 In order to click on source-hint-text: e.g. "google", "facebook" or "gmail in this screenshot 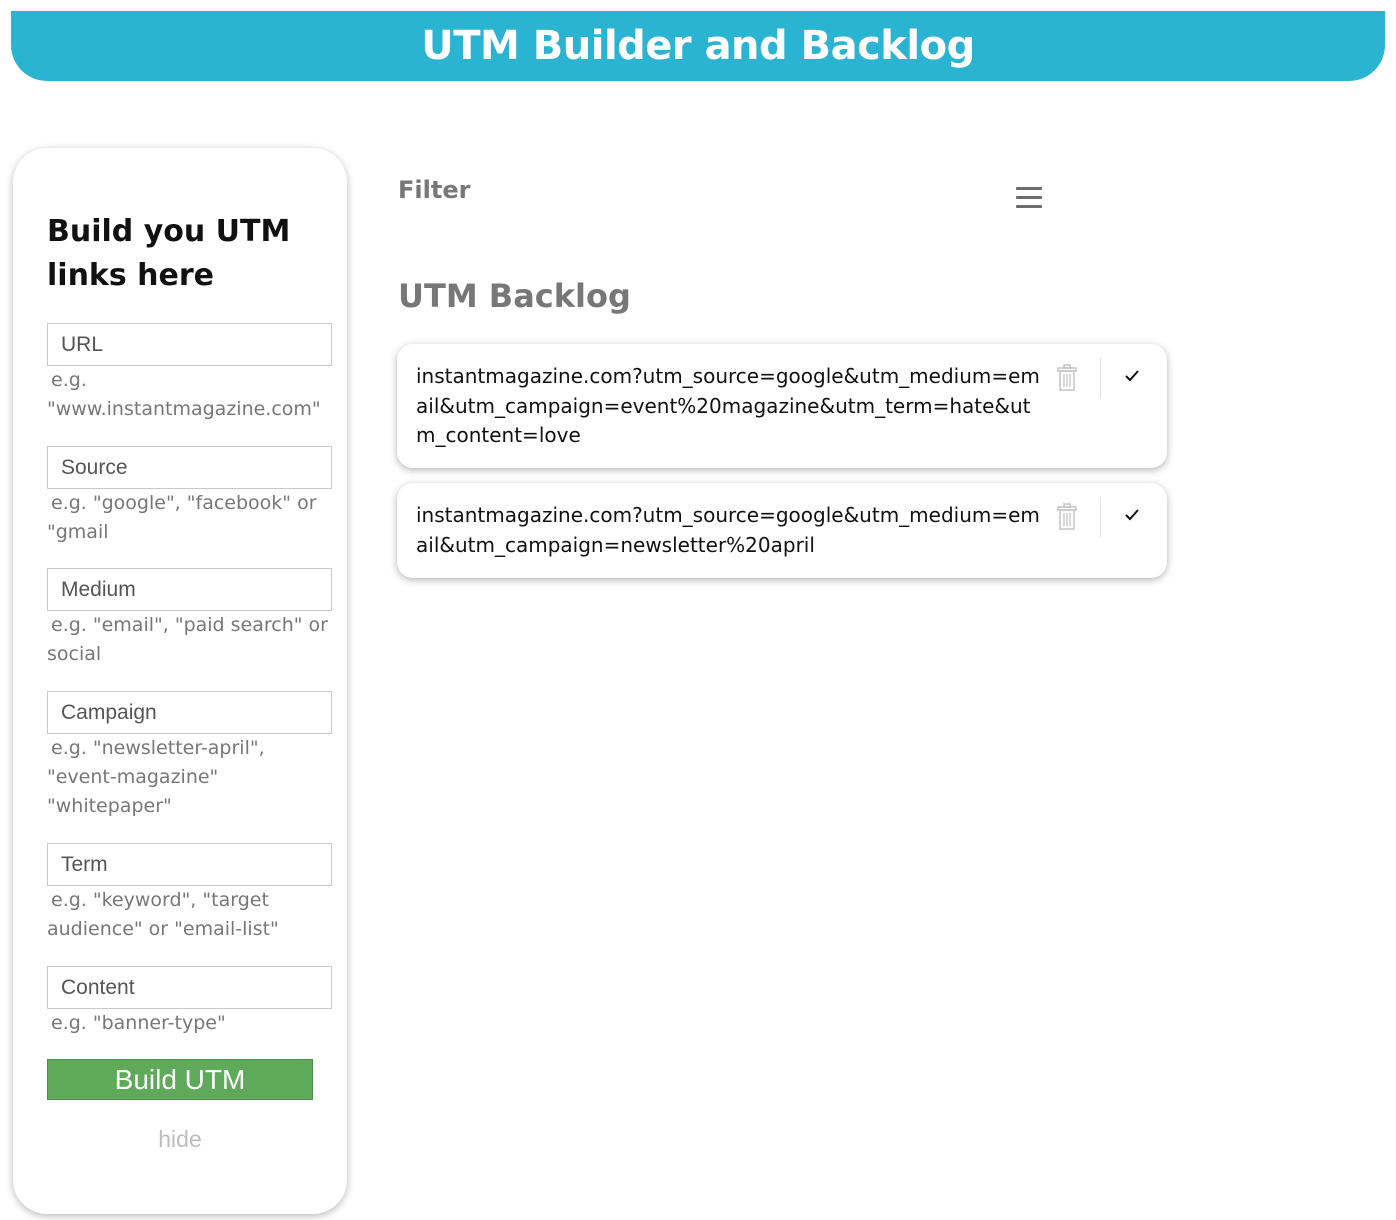, I will do `click(182, 517)`.